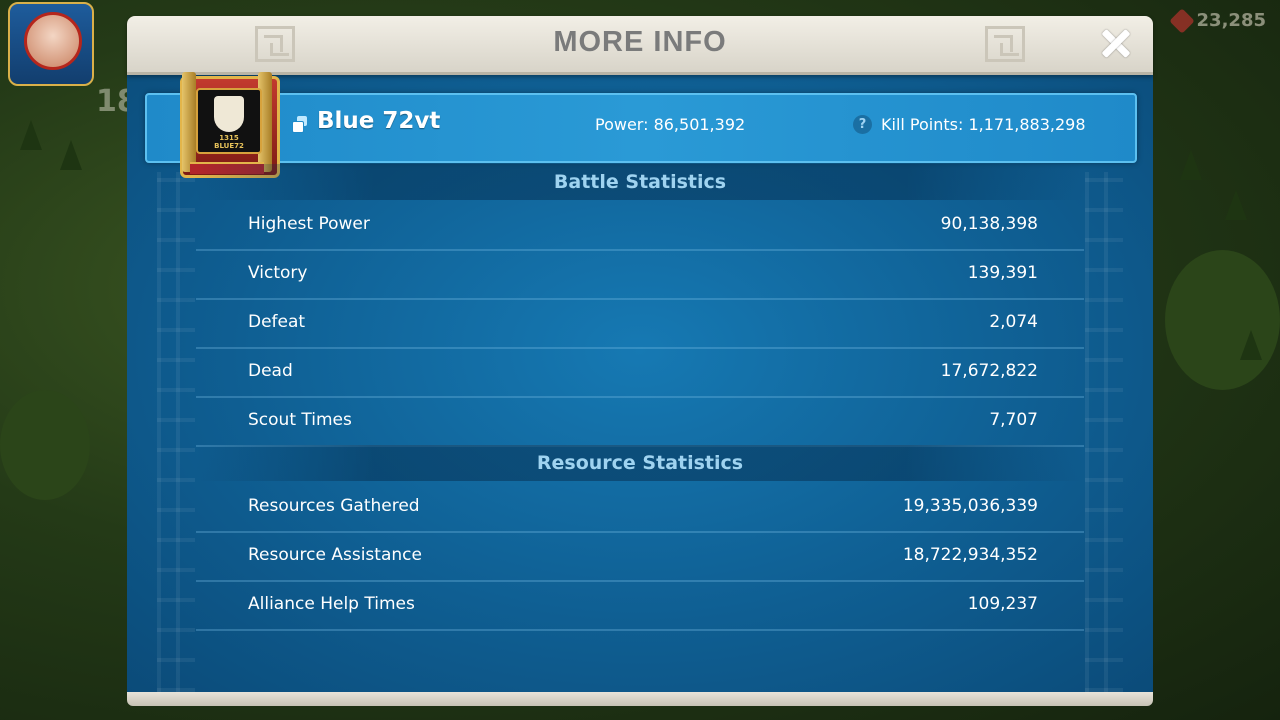 The image size is (1280, 720). I want to click on avatar-face, so click(53, 41).